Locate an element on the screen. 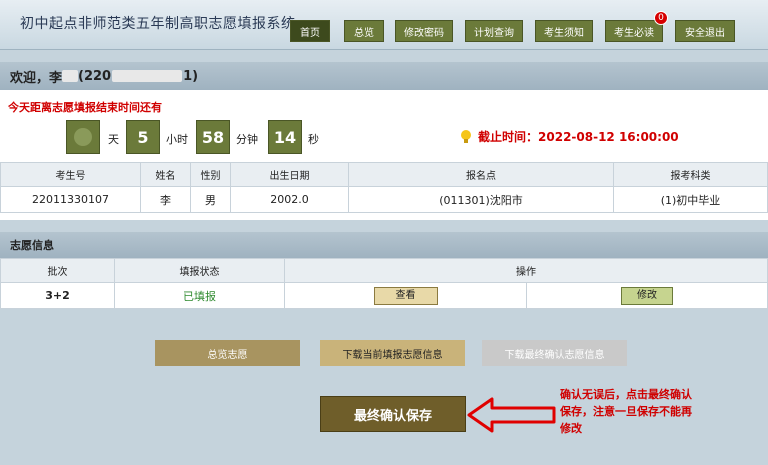 The image size is (768, 465). cell-registration-site: (011301)沈阳市 is located at coordinates (481, 199).